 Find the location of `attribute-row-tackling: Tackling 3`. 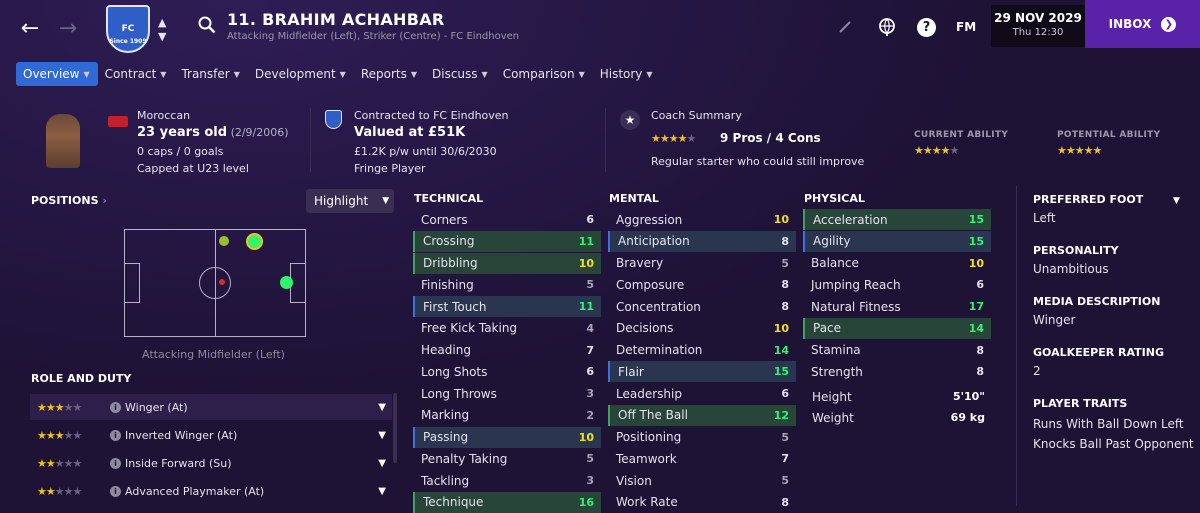

attribute-row-tackling: Tackling 3 is located at coordinates (507, 480).